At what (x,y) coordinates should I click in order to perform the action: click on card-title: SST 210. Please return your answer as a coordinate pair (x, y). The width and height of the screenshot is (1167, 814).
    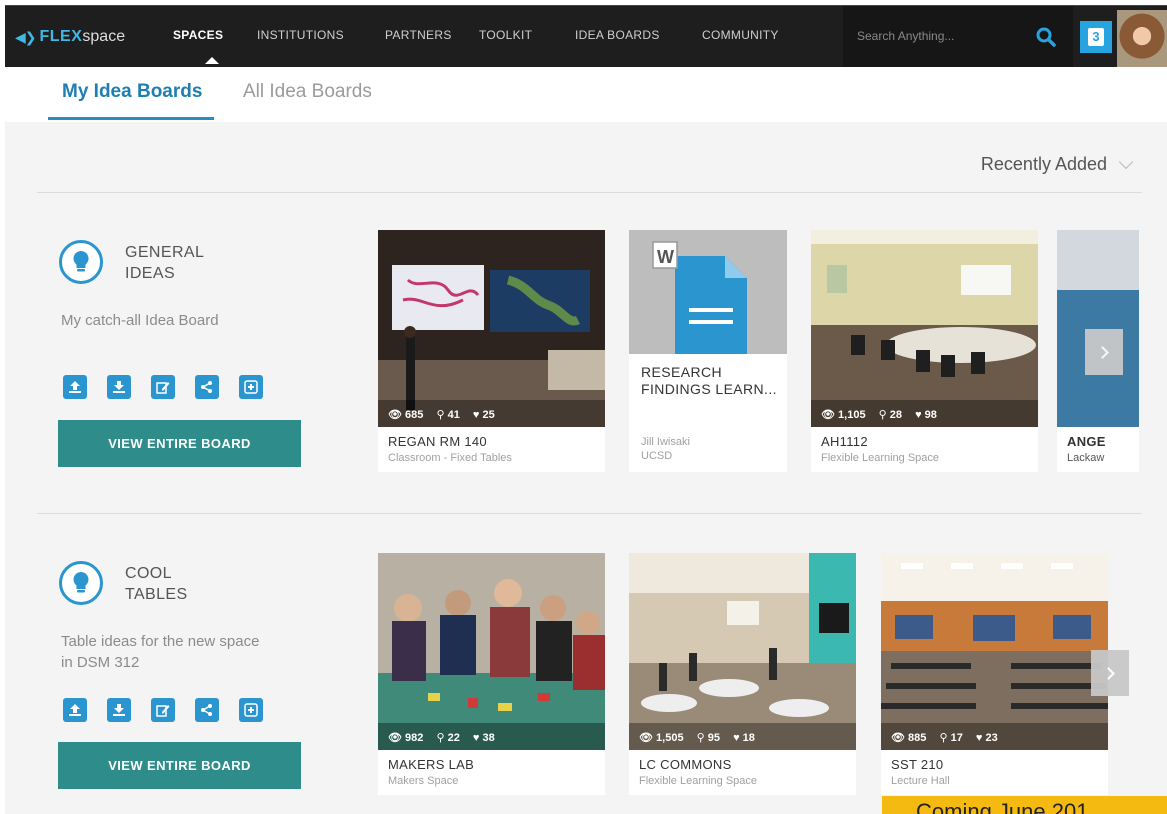
    Looking at the image, I should click on (917, 764).